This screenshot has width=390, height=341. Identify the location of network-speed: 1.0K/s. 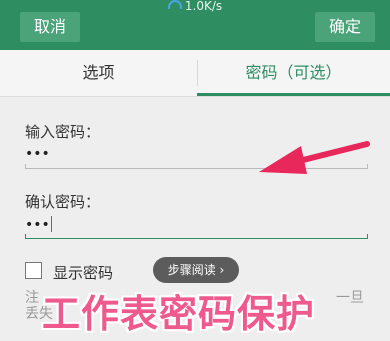
(203, 6).